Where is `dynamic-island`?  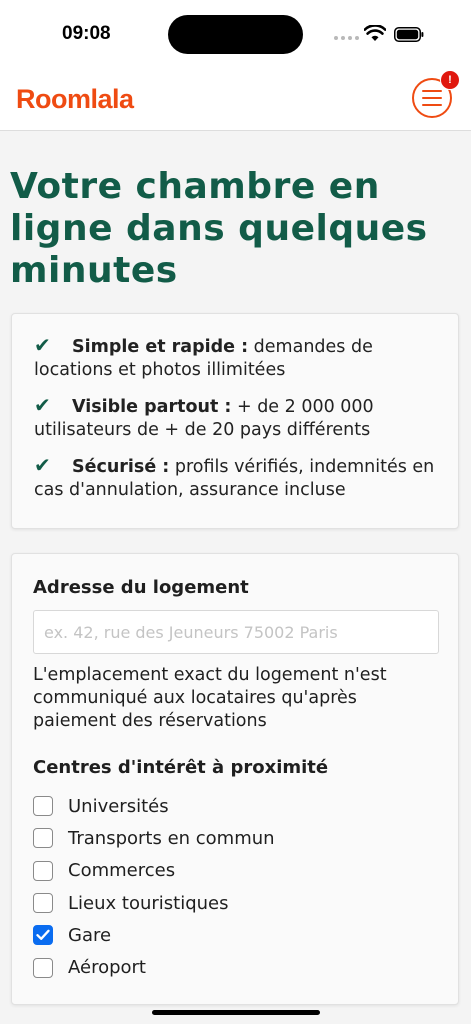 dynamic-island is located at coordinates (235, 34).